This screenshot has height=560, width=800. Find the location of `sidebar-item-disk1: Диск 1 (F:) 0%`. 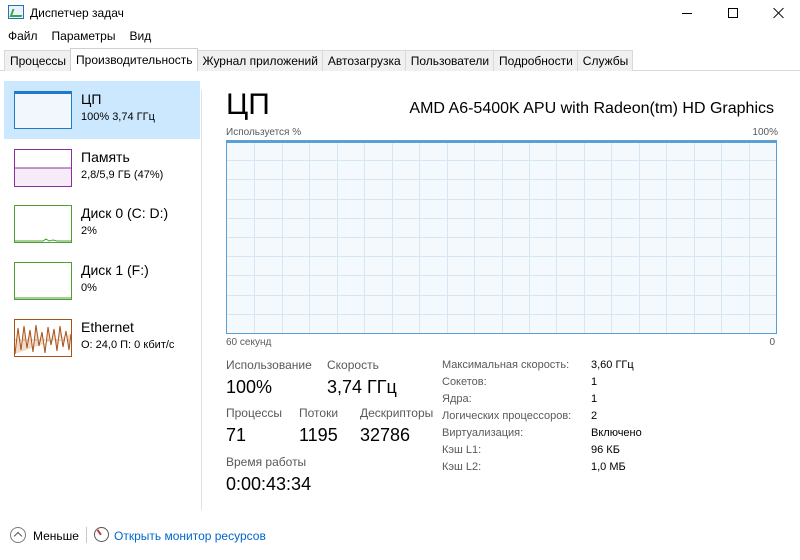

sidebar-item-disk1: Диск 1 (F:) 0% is located at coordinates (102, 281).